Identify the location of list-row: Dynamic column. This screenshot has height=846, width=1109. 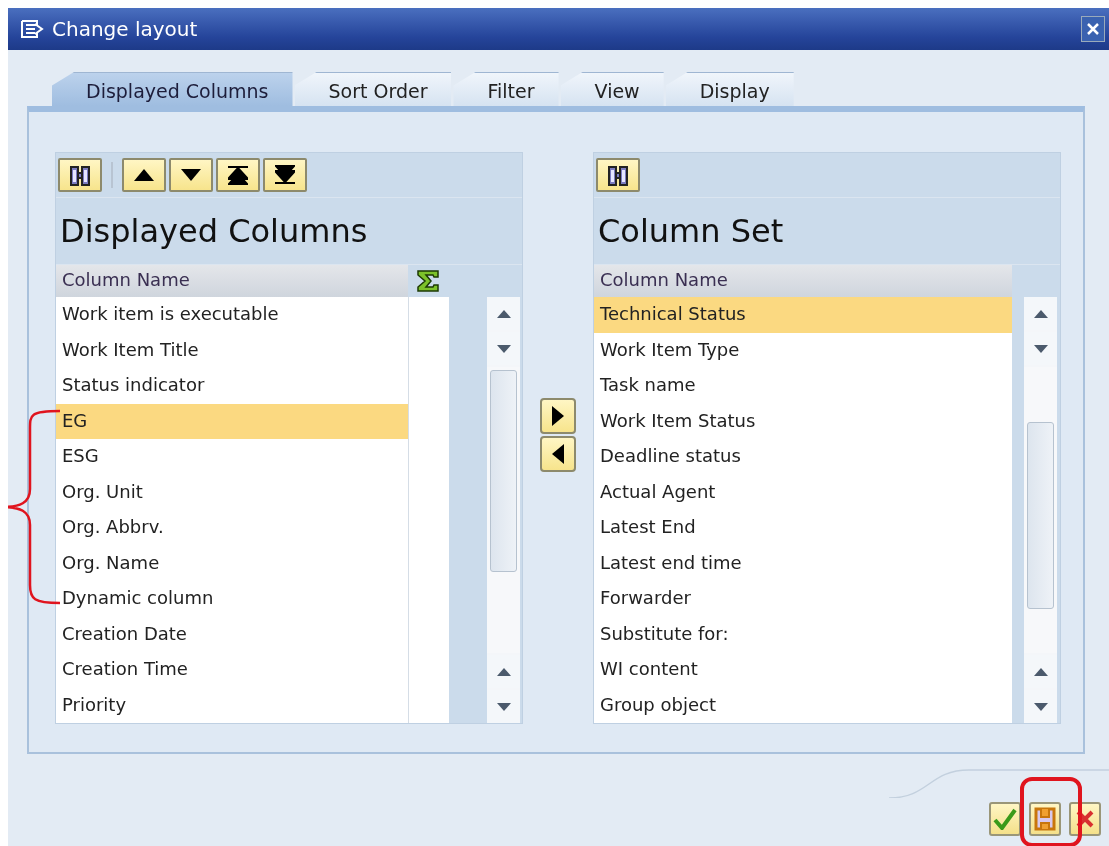
(232, 599).